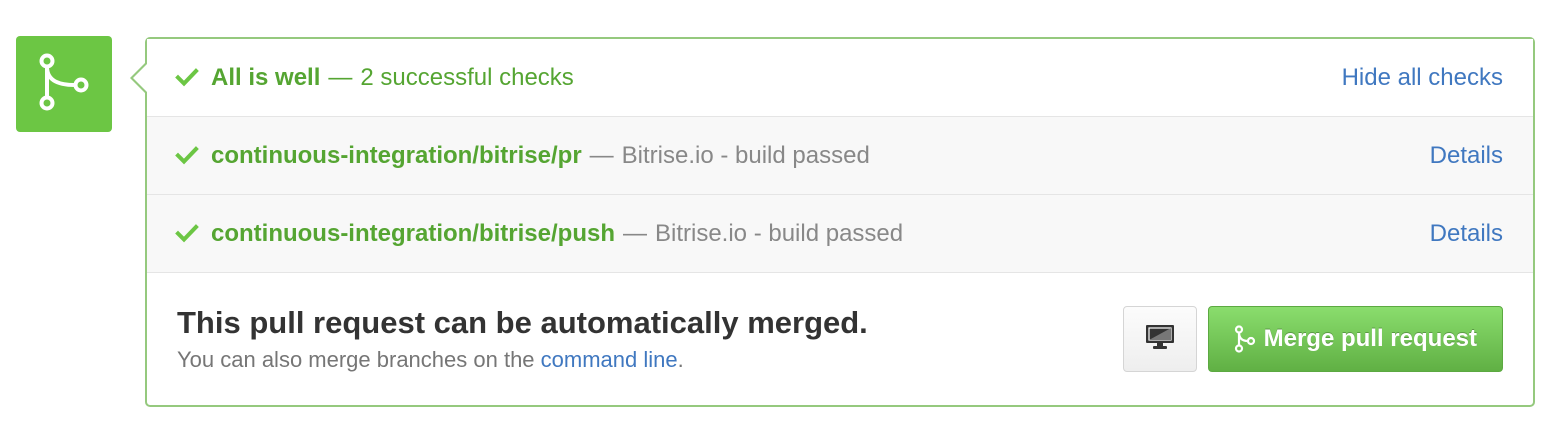 The image size is (1562, 440). I want to click on merge-pull-request-button: Merge pull request, so click(1355, 339).